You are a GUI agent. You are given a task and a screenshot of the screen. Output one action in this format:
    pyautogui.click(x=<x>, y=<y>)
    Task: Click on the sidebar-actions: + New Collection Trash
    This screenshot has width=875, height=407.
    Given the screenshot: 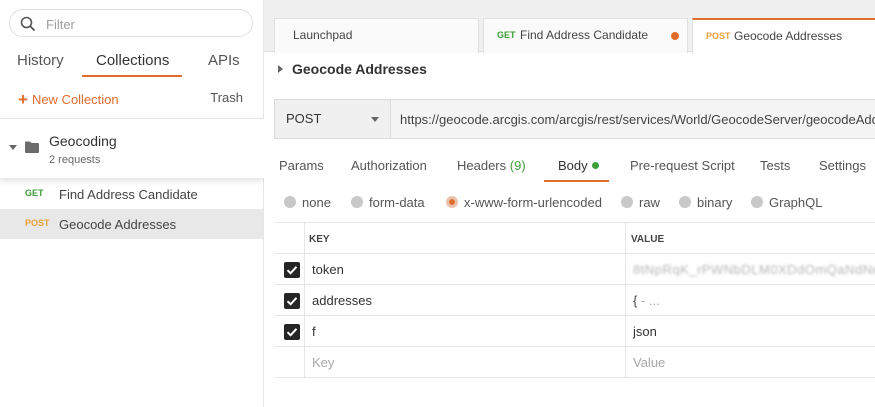 What is the action you would take?
    pyautogui.click(x=132, y=99)
    